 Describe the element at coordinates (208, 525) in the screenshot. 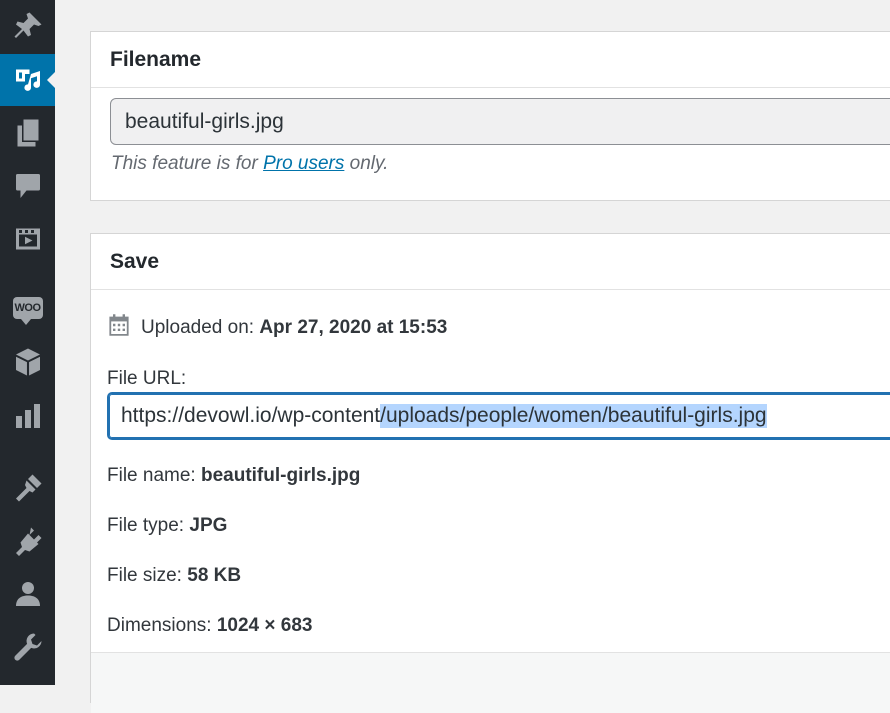

I see `file-type-value: JPG` at that location.